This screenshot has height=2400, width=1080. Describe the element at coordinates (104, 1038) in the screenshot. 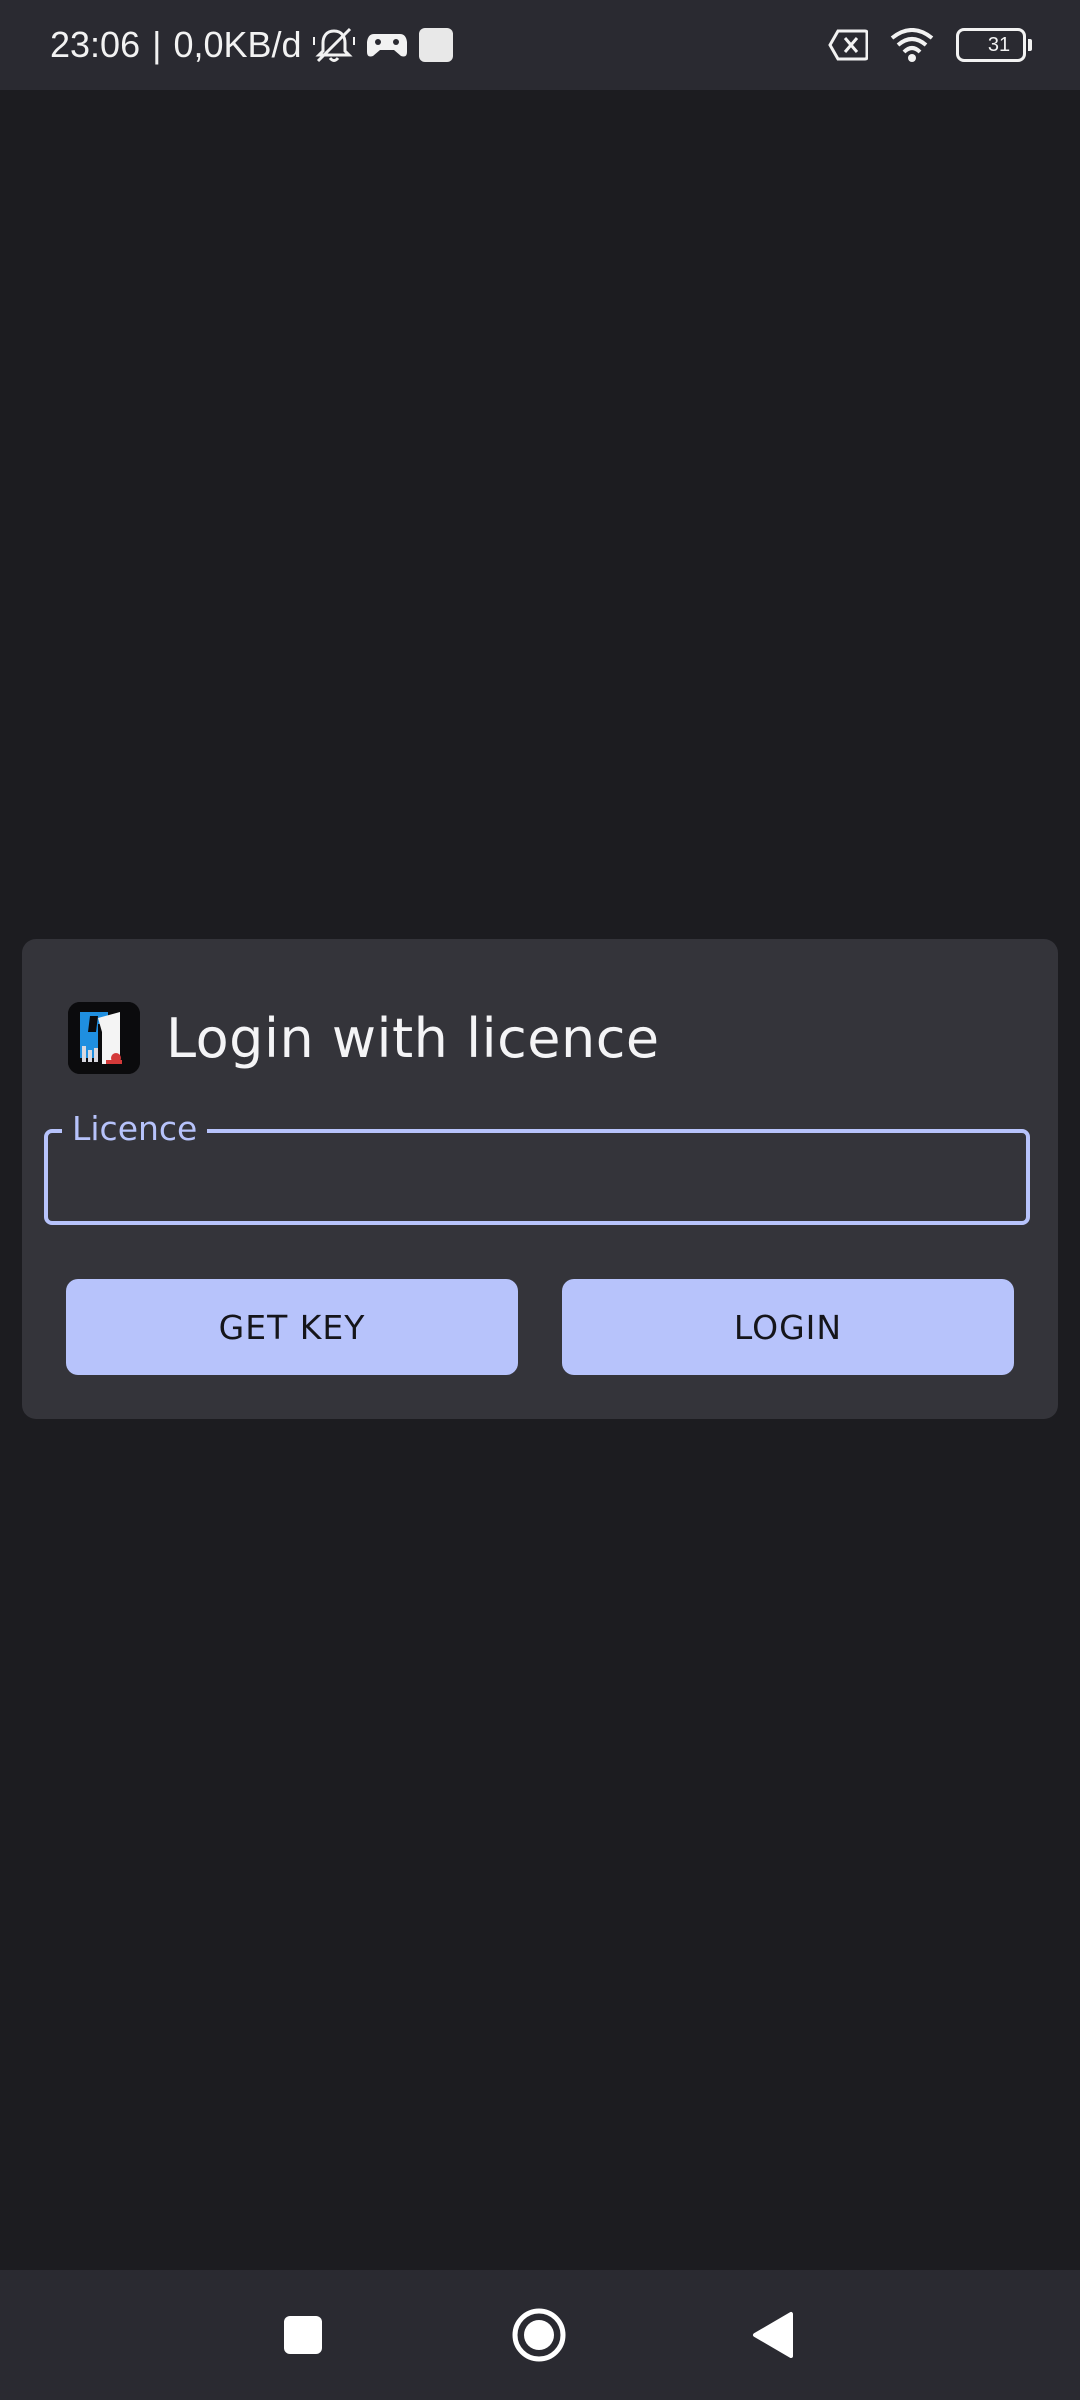

I see `app-logo-icon` at that location.